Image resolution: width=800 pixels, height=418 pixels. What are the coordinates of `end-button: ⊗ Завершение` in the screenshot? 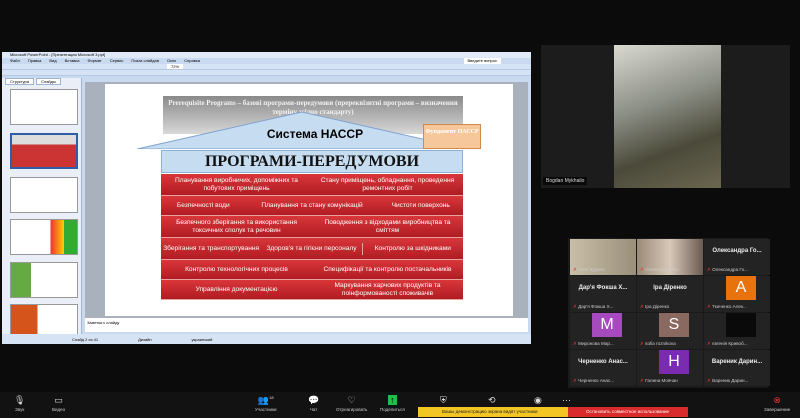 It's located at (777, 403).